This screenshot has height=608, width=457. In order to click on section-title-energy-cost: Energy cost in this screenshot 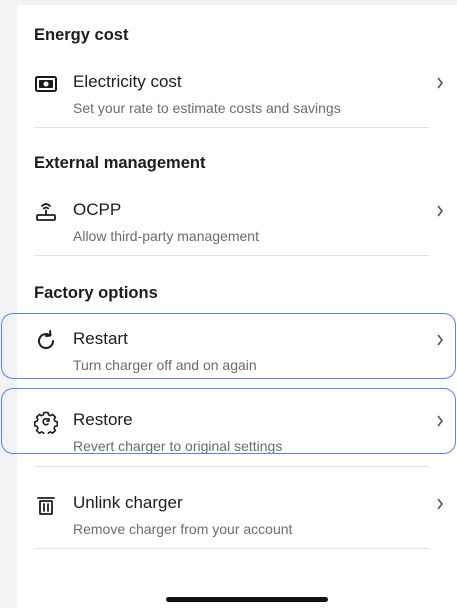, I will do `click(81, 35)`.